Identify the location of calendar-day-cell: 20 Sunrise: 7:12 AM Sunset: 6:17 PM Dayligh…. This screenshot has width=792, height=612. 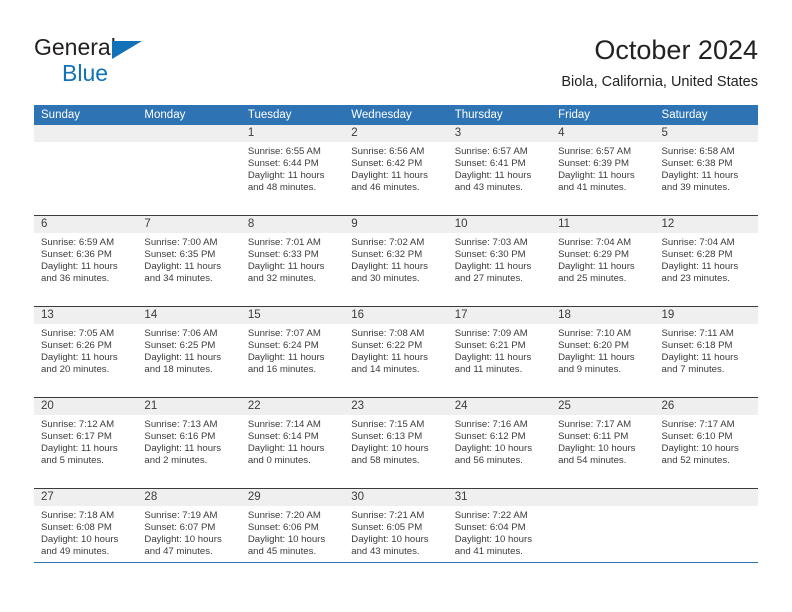
(86, 443).